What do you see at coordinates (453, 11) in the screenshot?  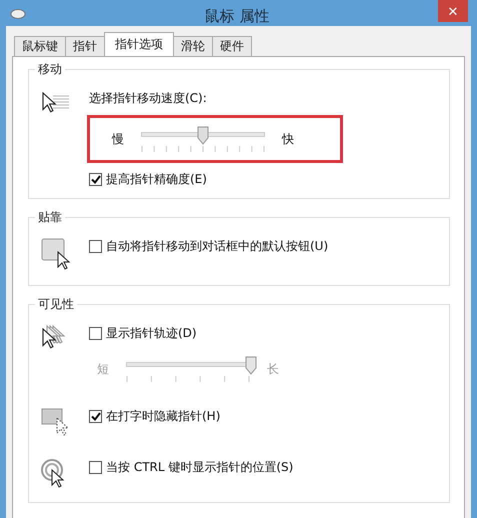 I see `close-button: ✕` at bounding box center [453, 11].